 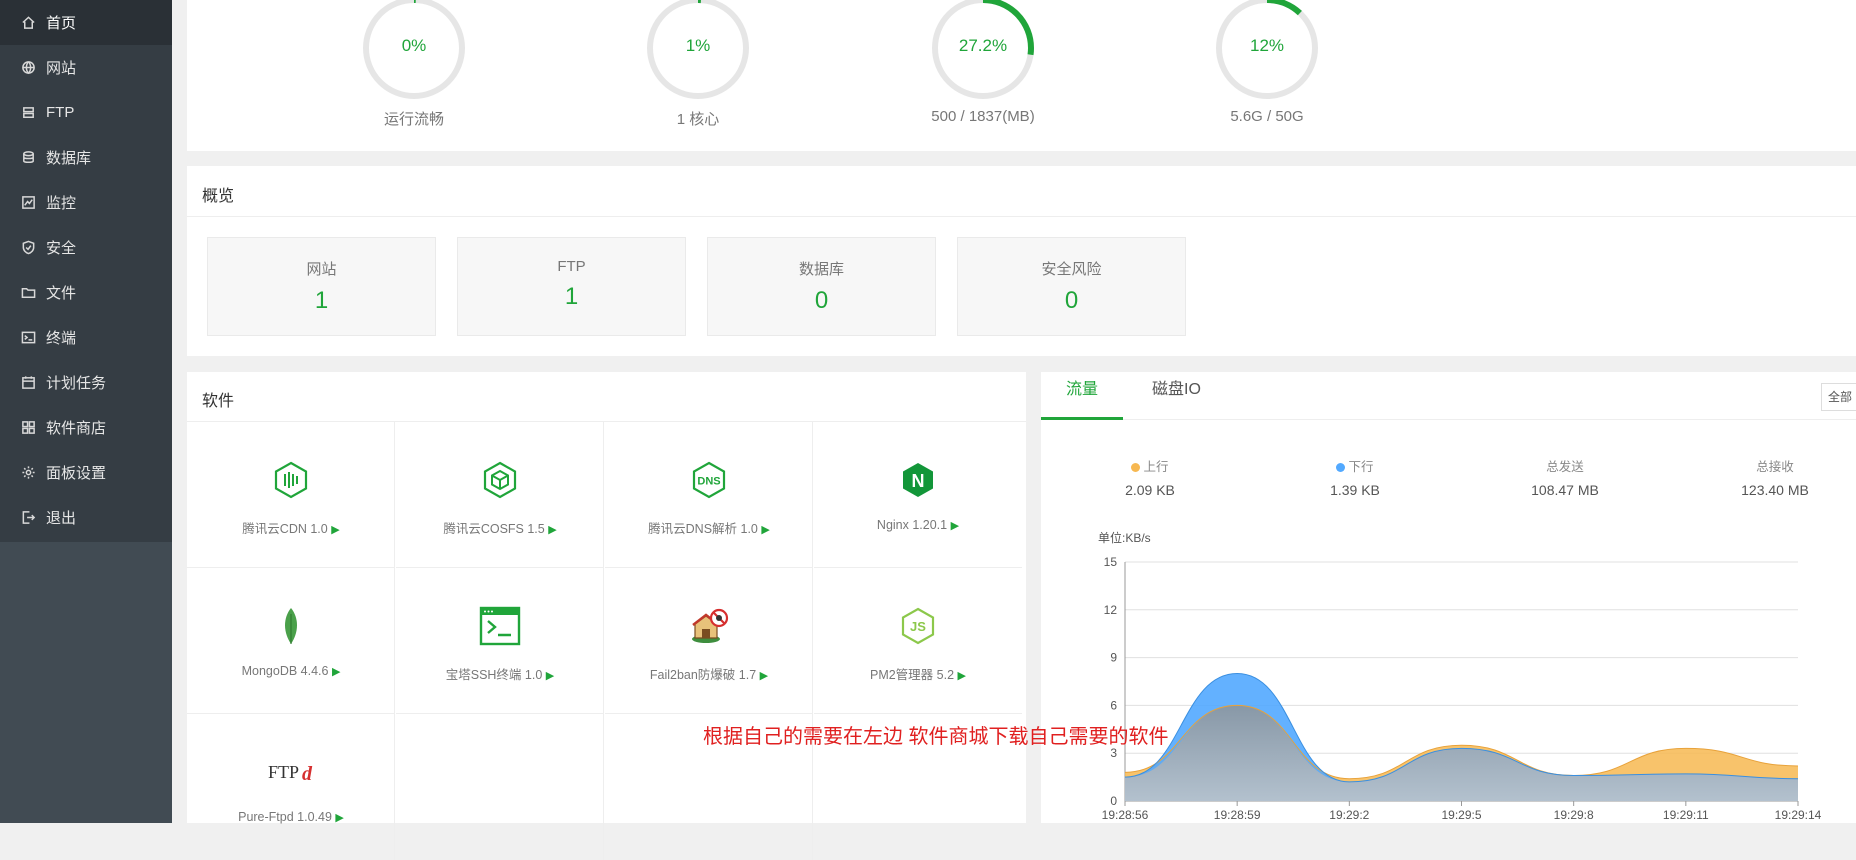 I want to click on gear-icon, so click(x=28, y=473).